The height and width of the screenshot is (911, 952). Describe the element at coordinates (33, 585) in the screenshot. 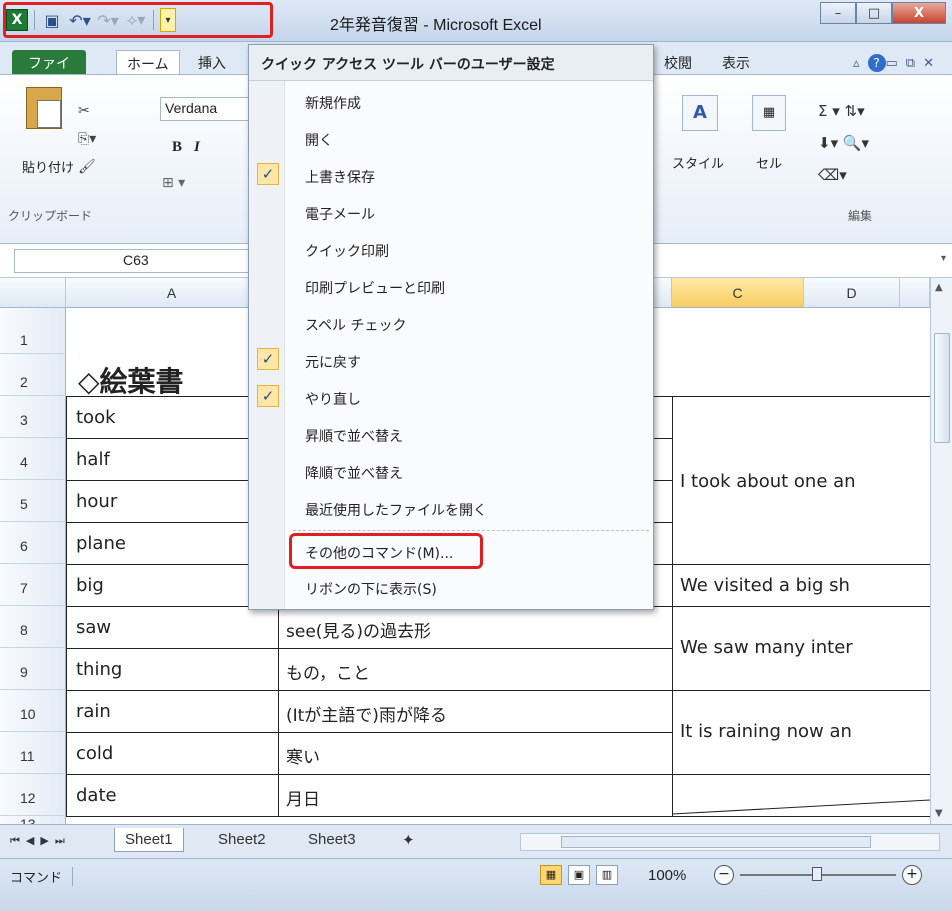

I see `row-header: 7` at that location.